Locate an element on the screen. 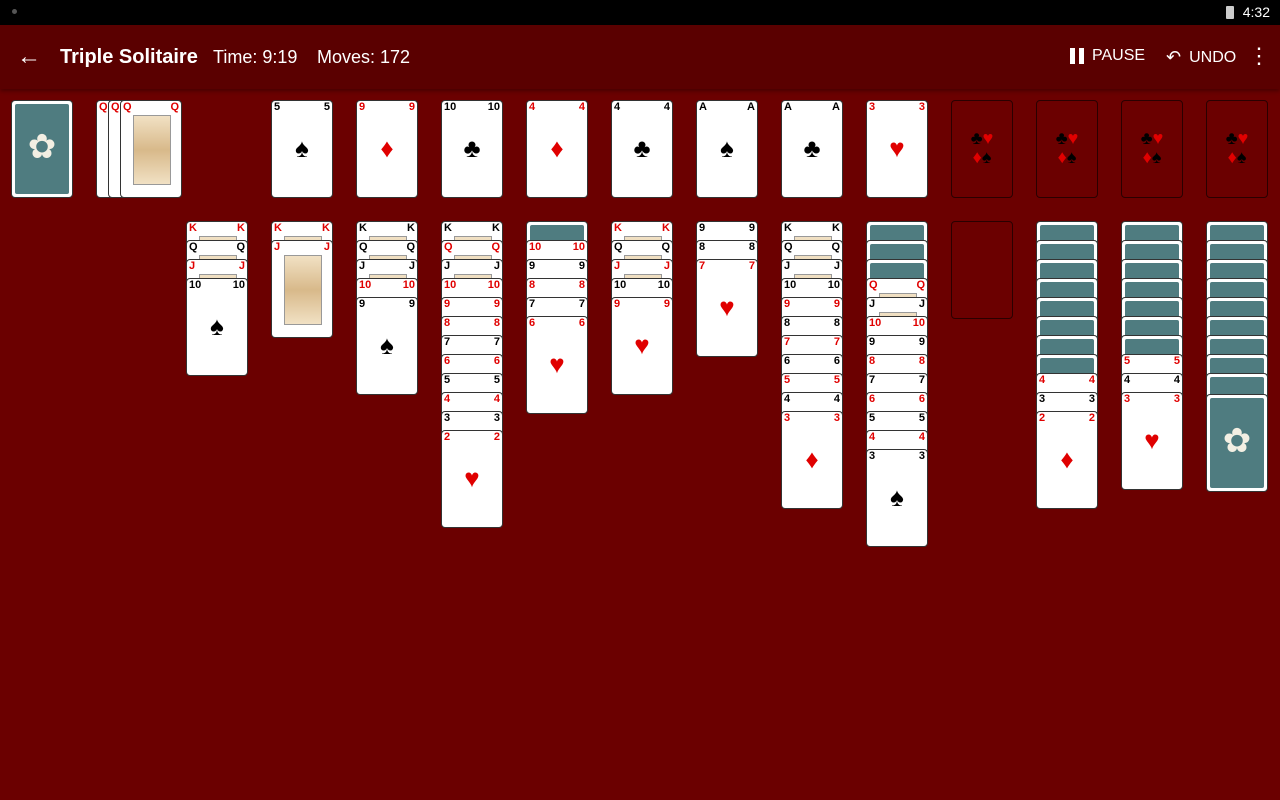 This screenshot has height=800, width=1280. battery-icon is located at coordinates (1230, 12).